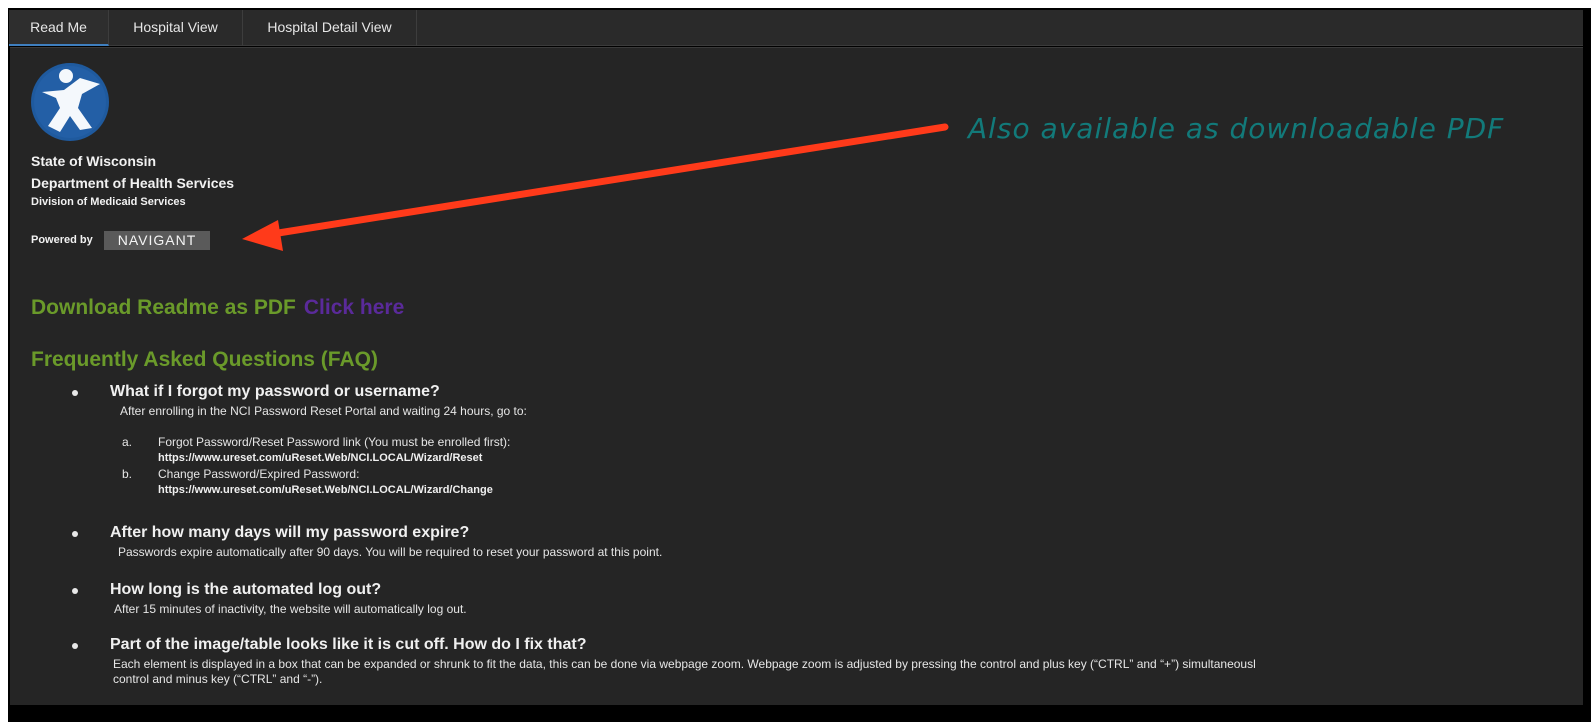 This screenshot has height=722, width=1591. I want to click on org-state: State of Wisconsin, so click(94, 161).